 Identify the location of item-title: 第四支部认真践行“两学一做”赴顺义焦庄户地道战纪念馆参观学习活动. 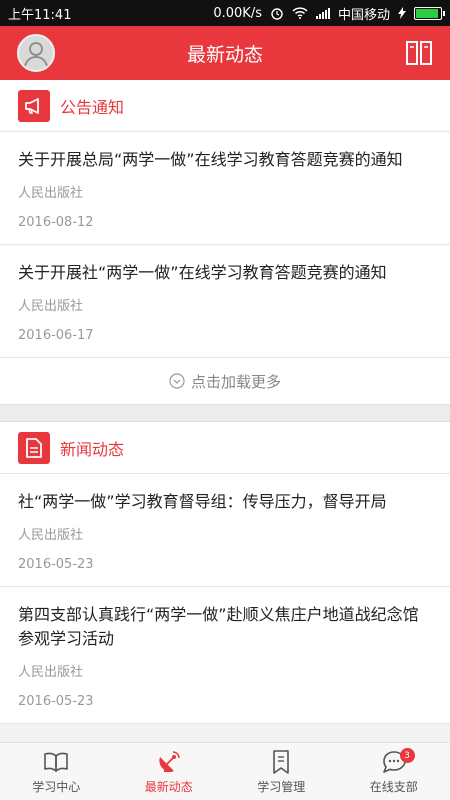
(218, 626).